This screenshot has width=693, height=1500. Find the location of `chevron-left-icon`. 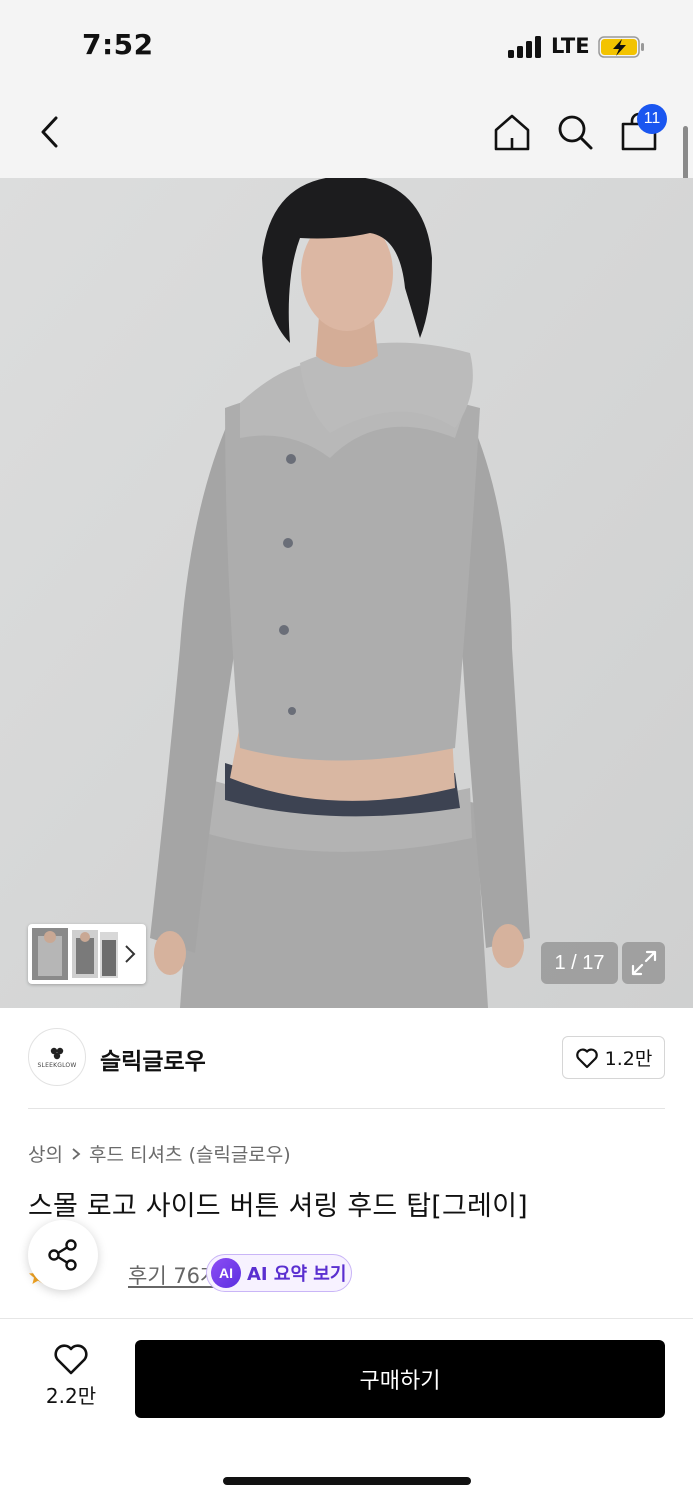

chevron-left-icon is located at coordinates (49, 132).